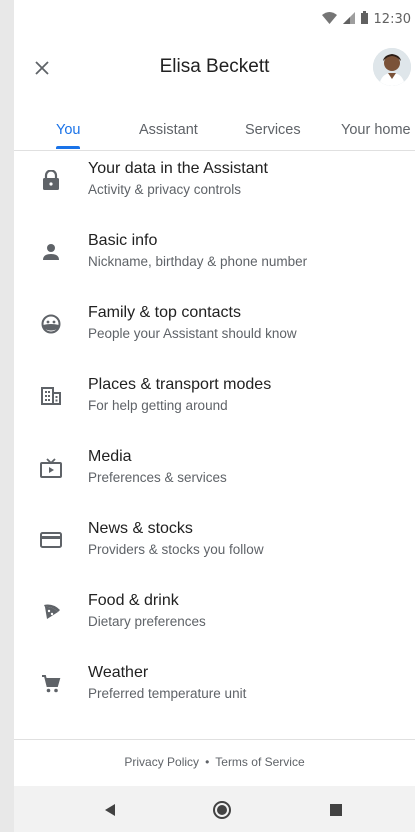 Image resolution: width=415 pixels, height=832 pixels. I want to click on tv-icon, so click(51, 468).